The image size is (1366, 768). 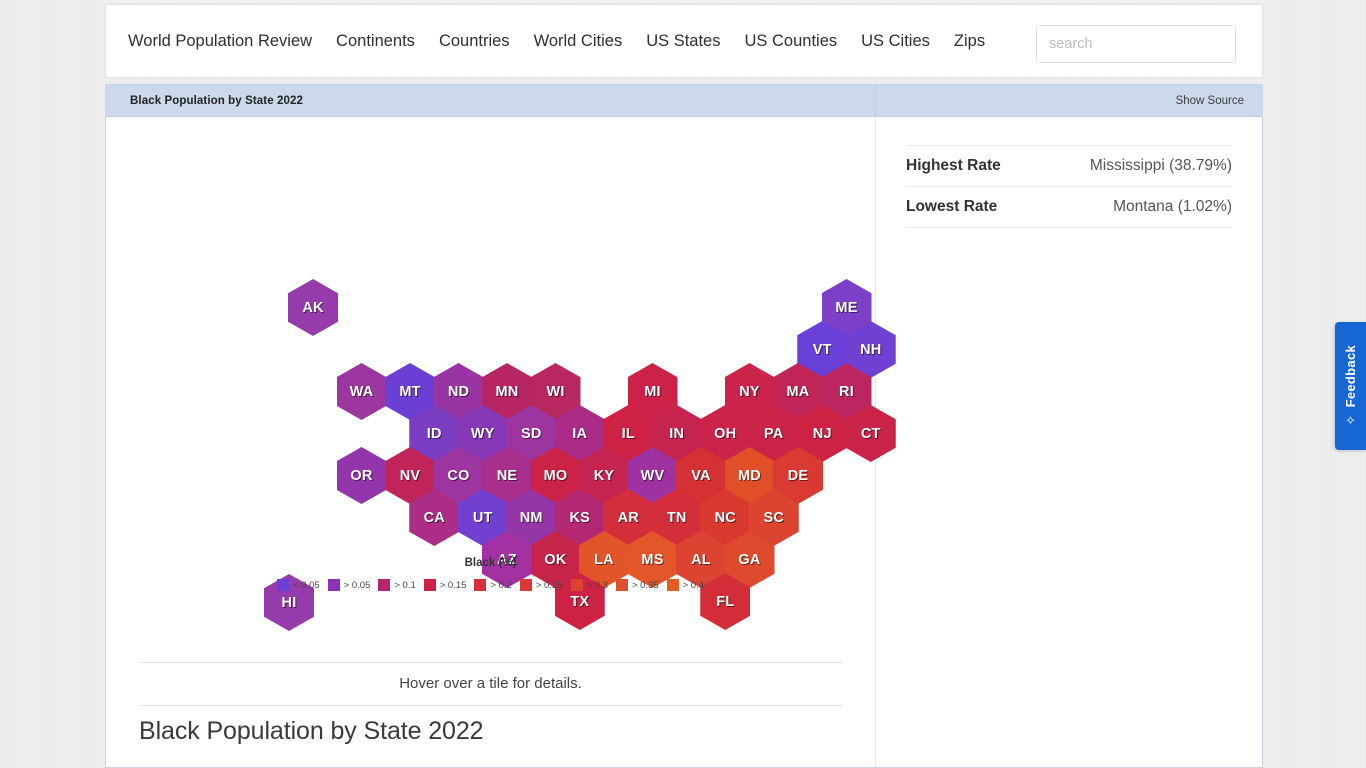 What do you see at coordinates (434, 433) in the screenshot?
I see `hex-tile-label: ID` at bounding box center [434, 433].